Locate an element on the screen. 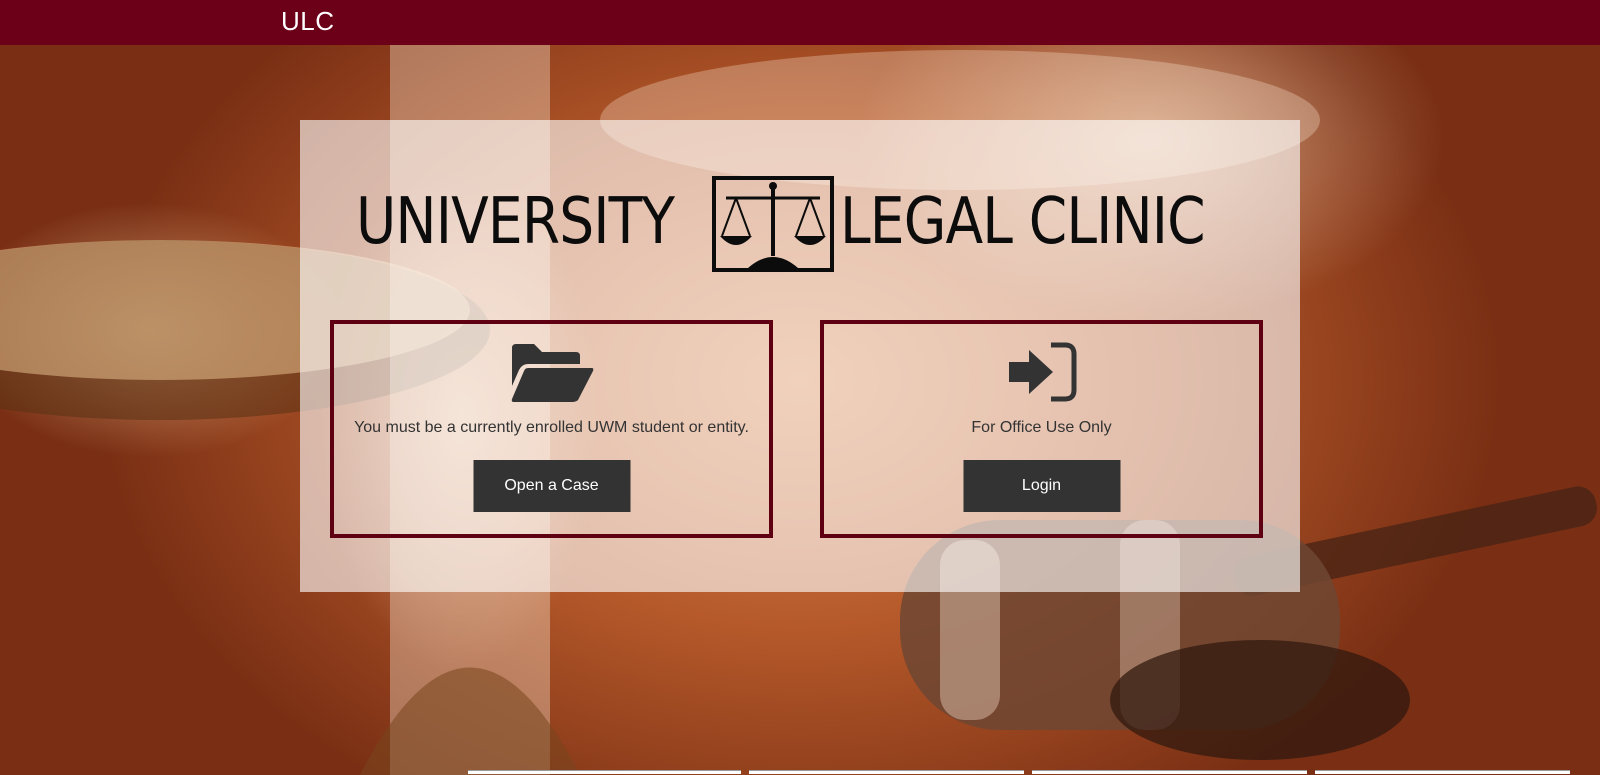  login-button: Login is located at coordinates (1041, 486).